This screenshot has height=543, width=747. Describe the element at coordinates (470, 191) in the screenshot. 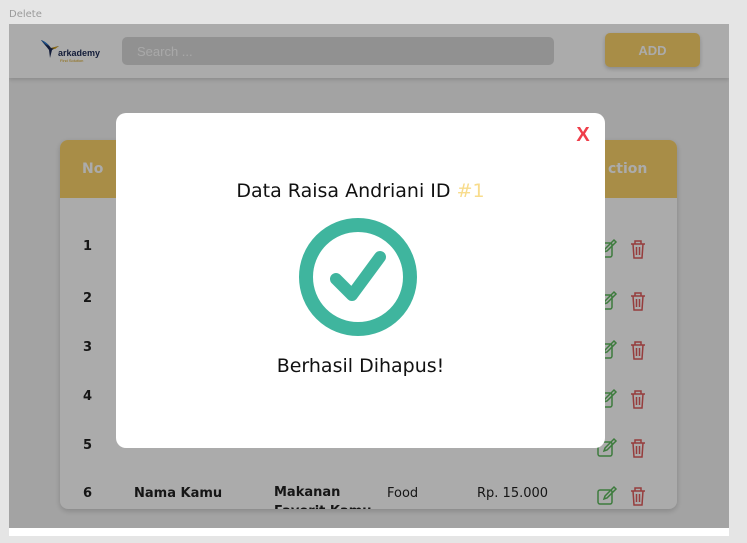

I see `modal-title-id: #1` at that location.